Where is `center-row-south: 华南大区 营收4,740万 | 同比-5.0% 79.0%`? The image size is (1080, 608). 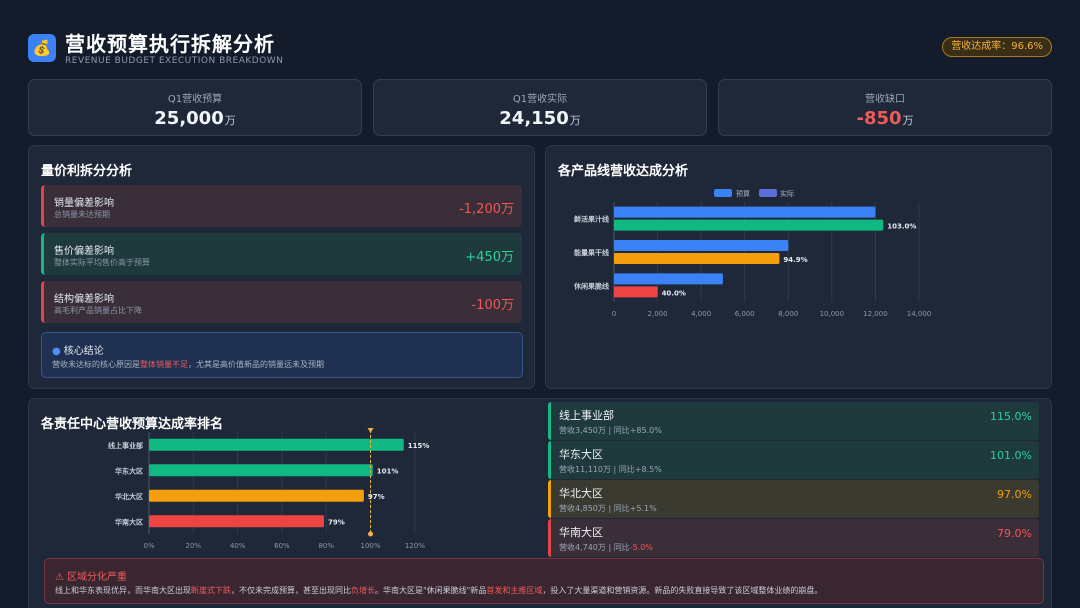
center-row-south: 华南大区 营收4,740万 | 同比-5.0% 79.0% is located at coordinates (793, 538).